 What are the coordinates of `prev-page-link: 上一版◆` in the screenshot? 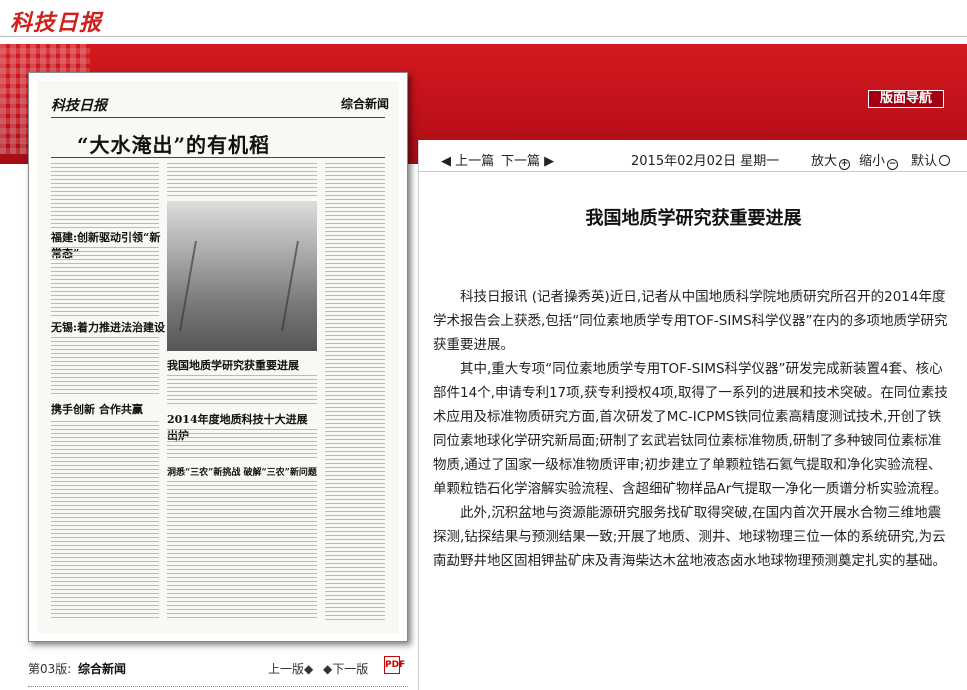 It's located at (290, 668).